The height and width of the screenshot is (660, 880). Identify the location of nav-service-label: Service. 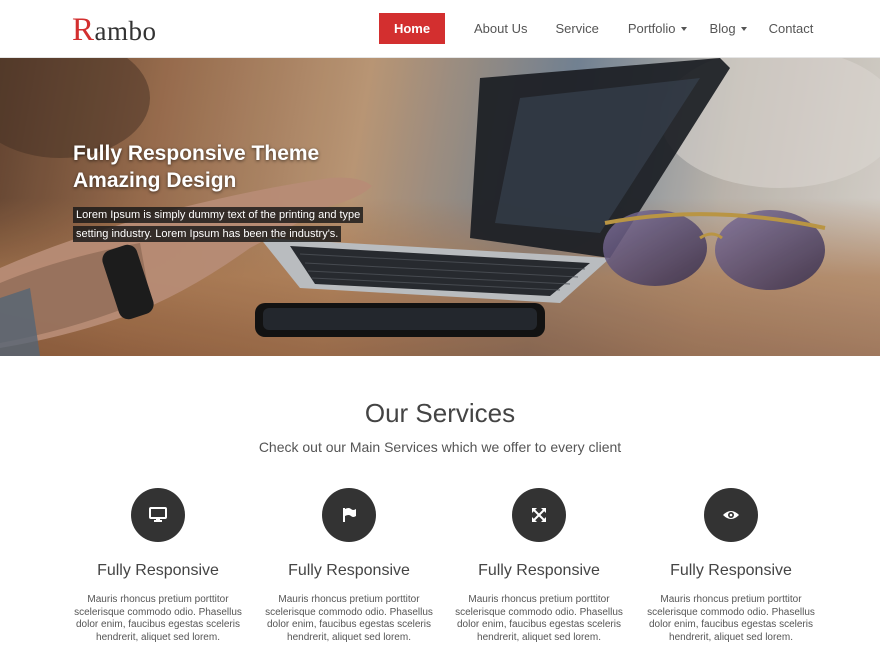
(577, 28).